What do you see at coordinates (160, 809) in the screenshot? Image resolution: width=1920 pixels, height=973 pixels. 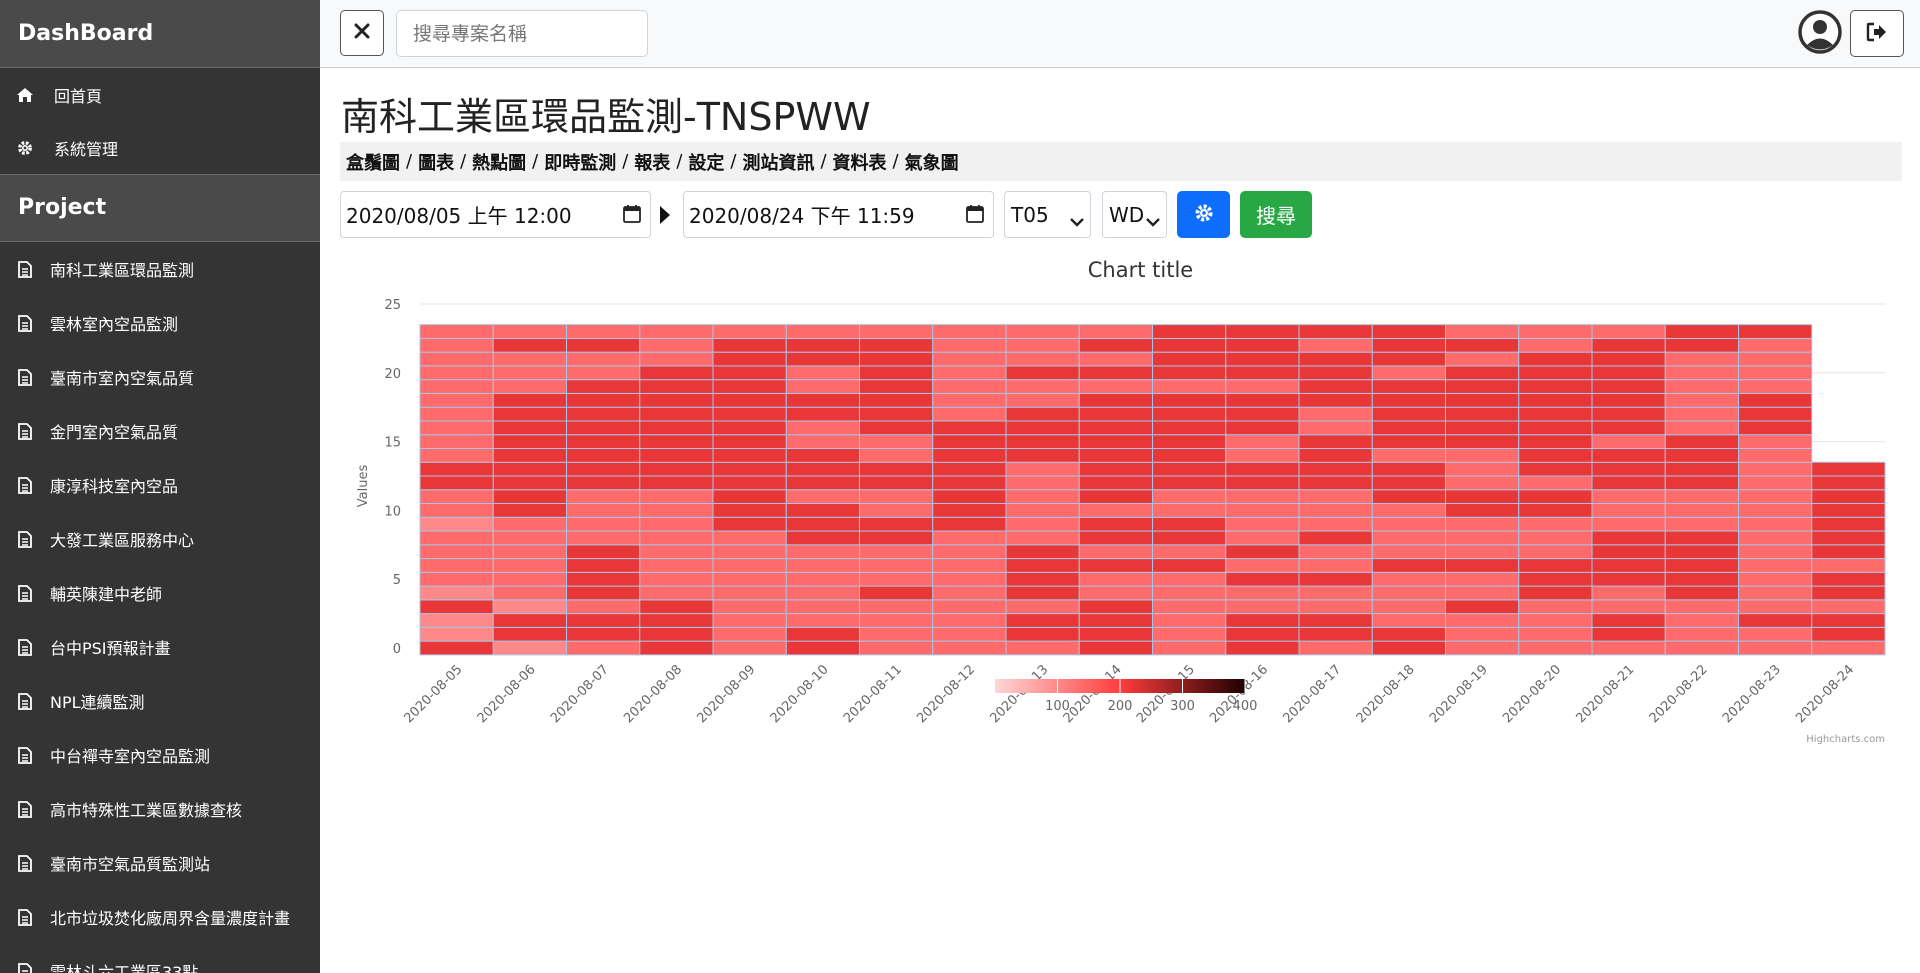 I see `project-item: 高市特殊性工業區數據查核` at bounding box center [160, 809].